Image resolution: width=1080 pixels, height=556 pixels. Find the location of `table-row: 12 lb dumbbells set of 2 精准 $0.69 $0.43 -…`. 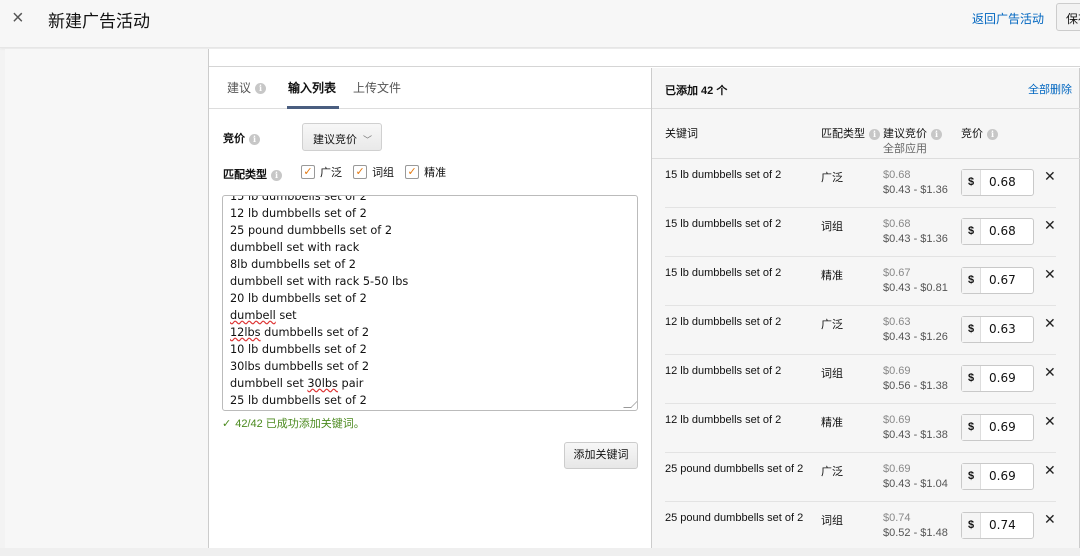

table-row: 12 lb dumbbells set of 2 精准 $0.69 $0.43 -… is located at coordinates (866, 428).